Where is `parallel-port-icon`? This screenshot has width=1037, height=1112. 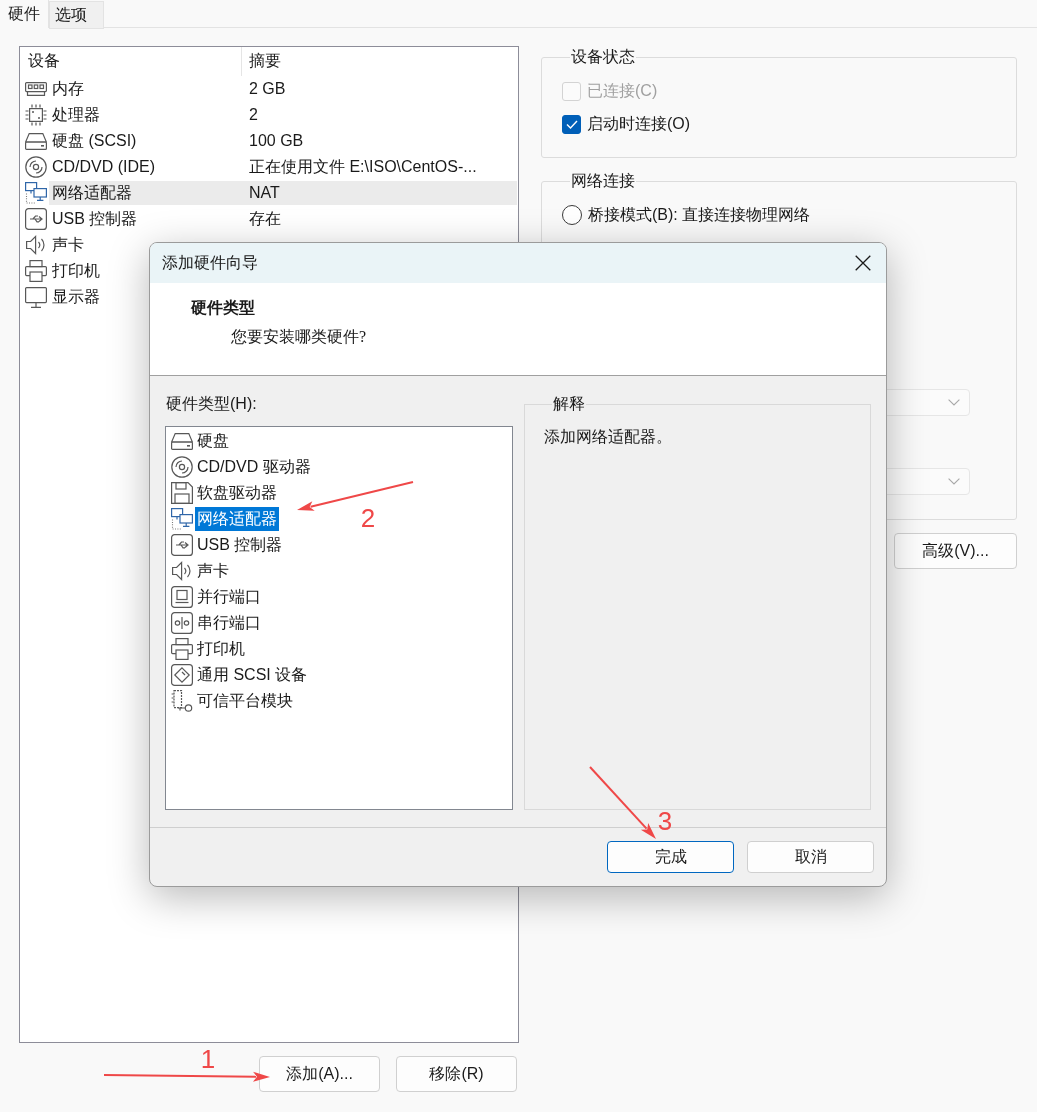 parallel-port-icon is located at coordinates (182, 597).